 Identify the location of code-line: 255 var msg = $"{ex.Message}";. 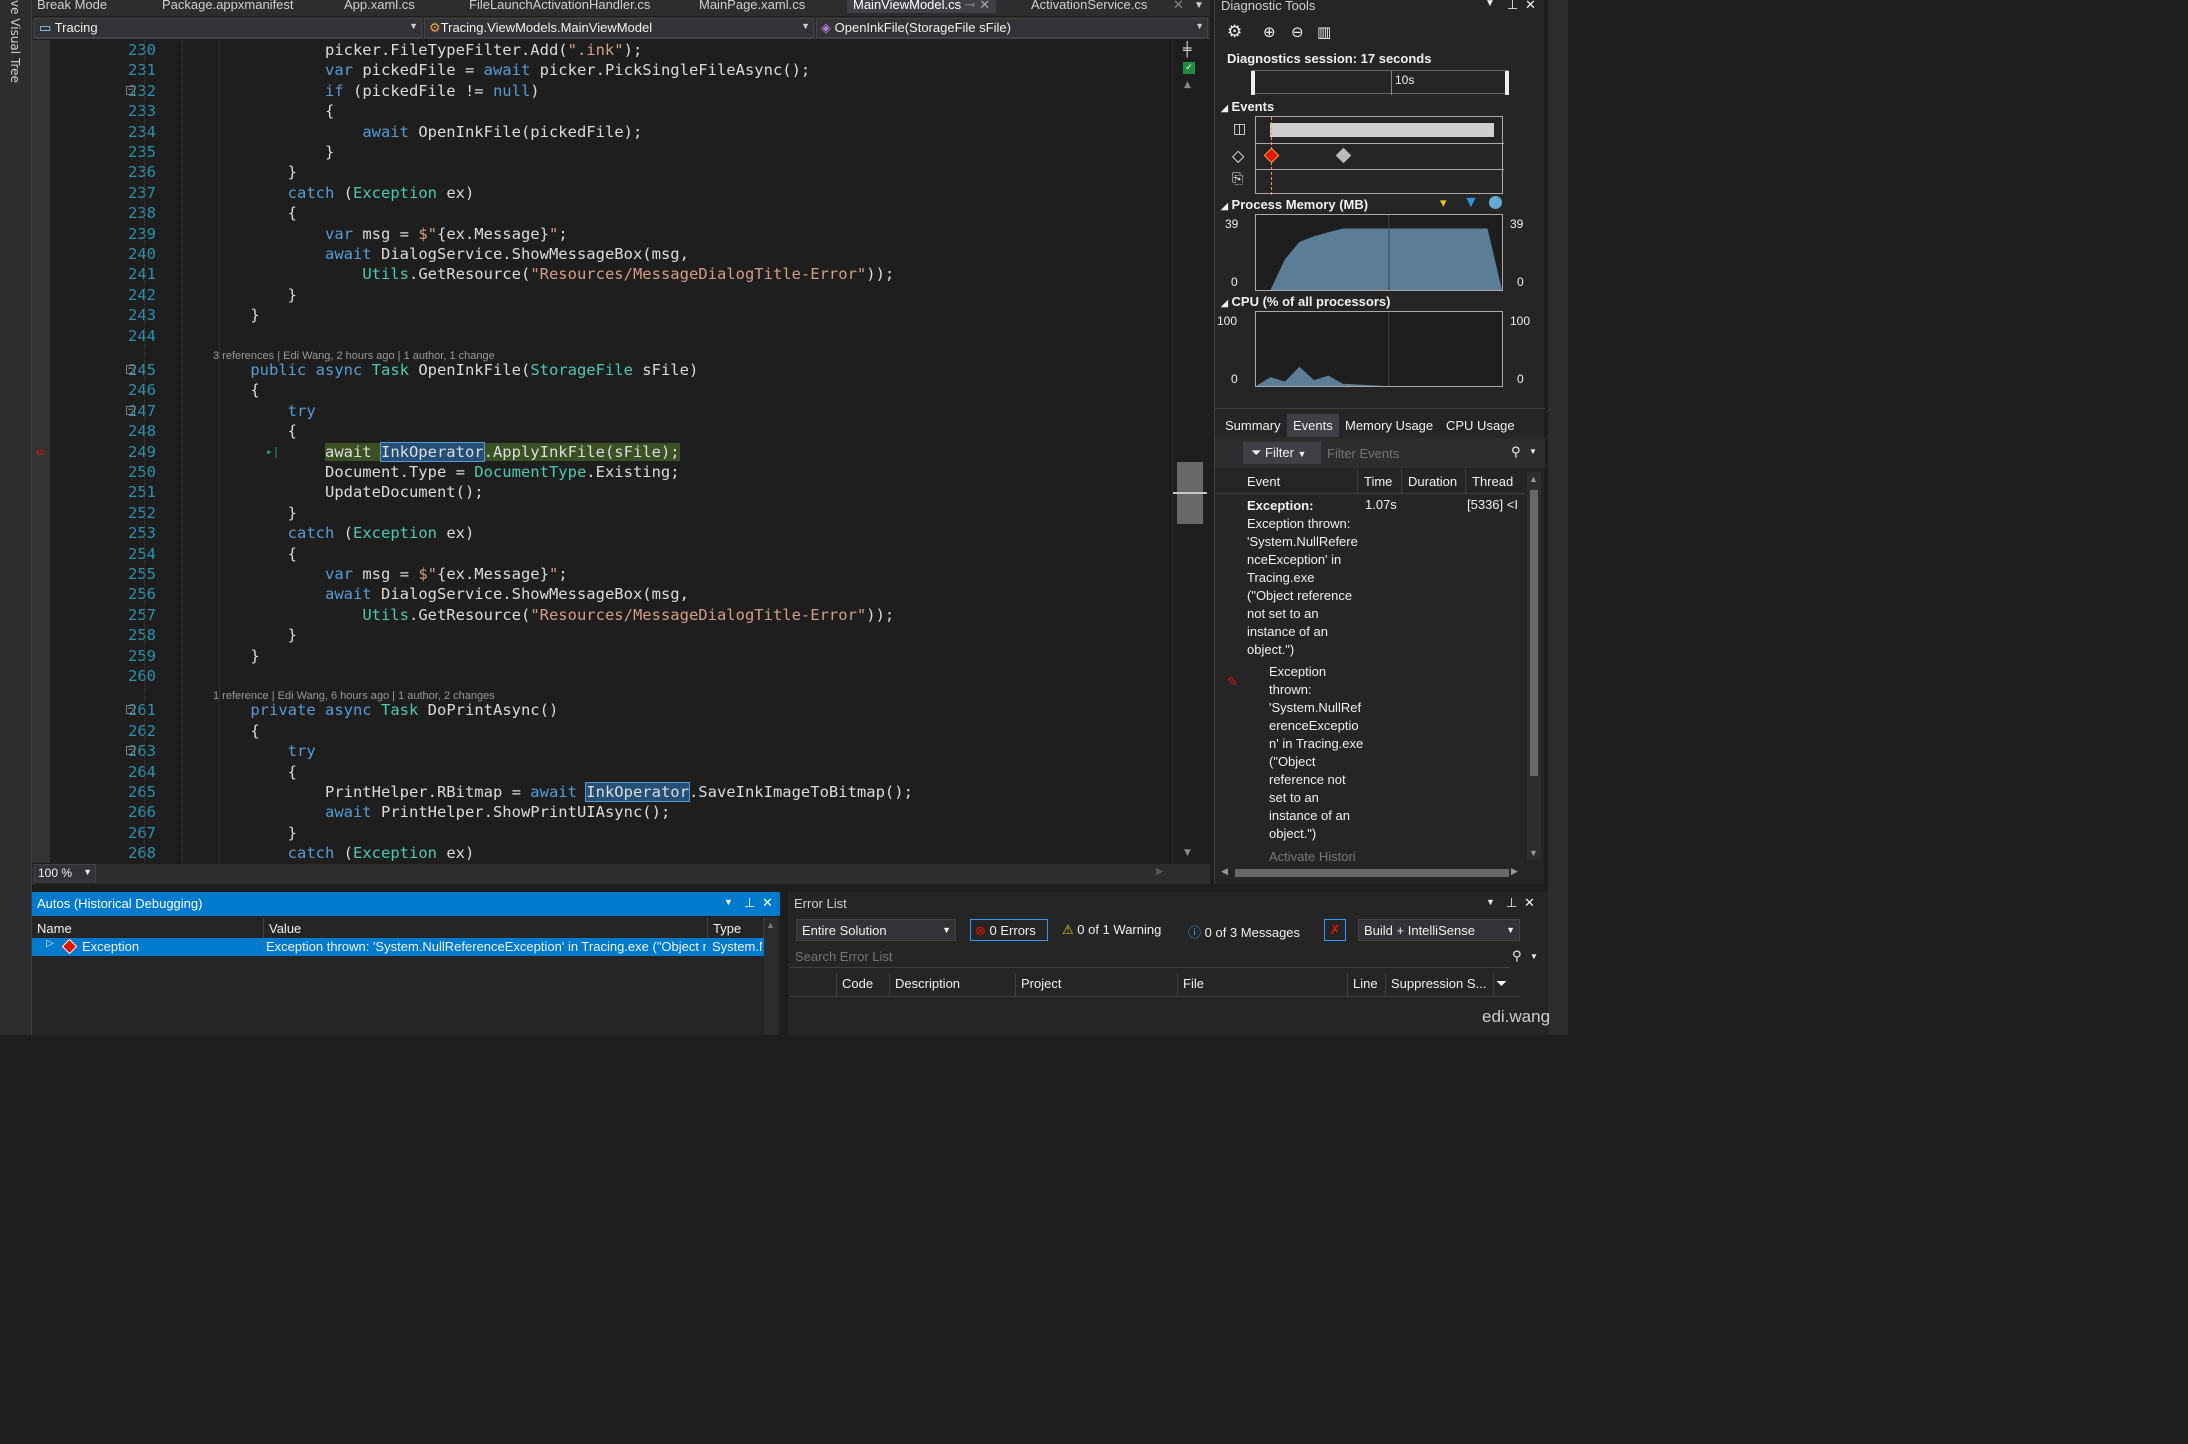
(602, 574).